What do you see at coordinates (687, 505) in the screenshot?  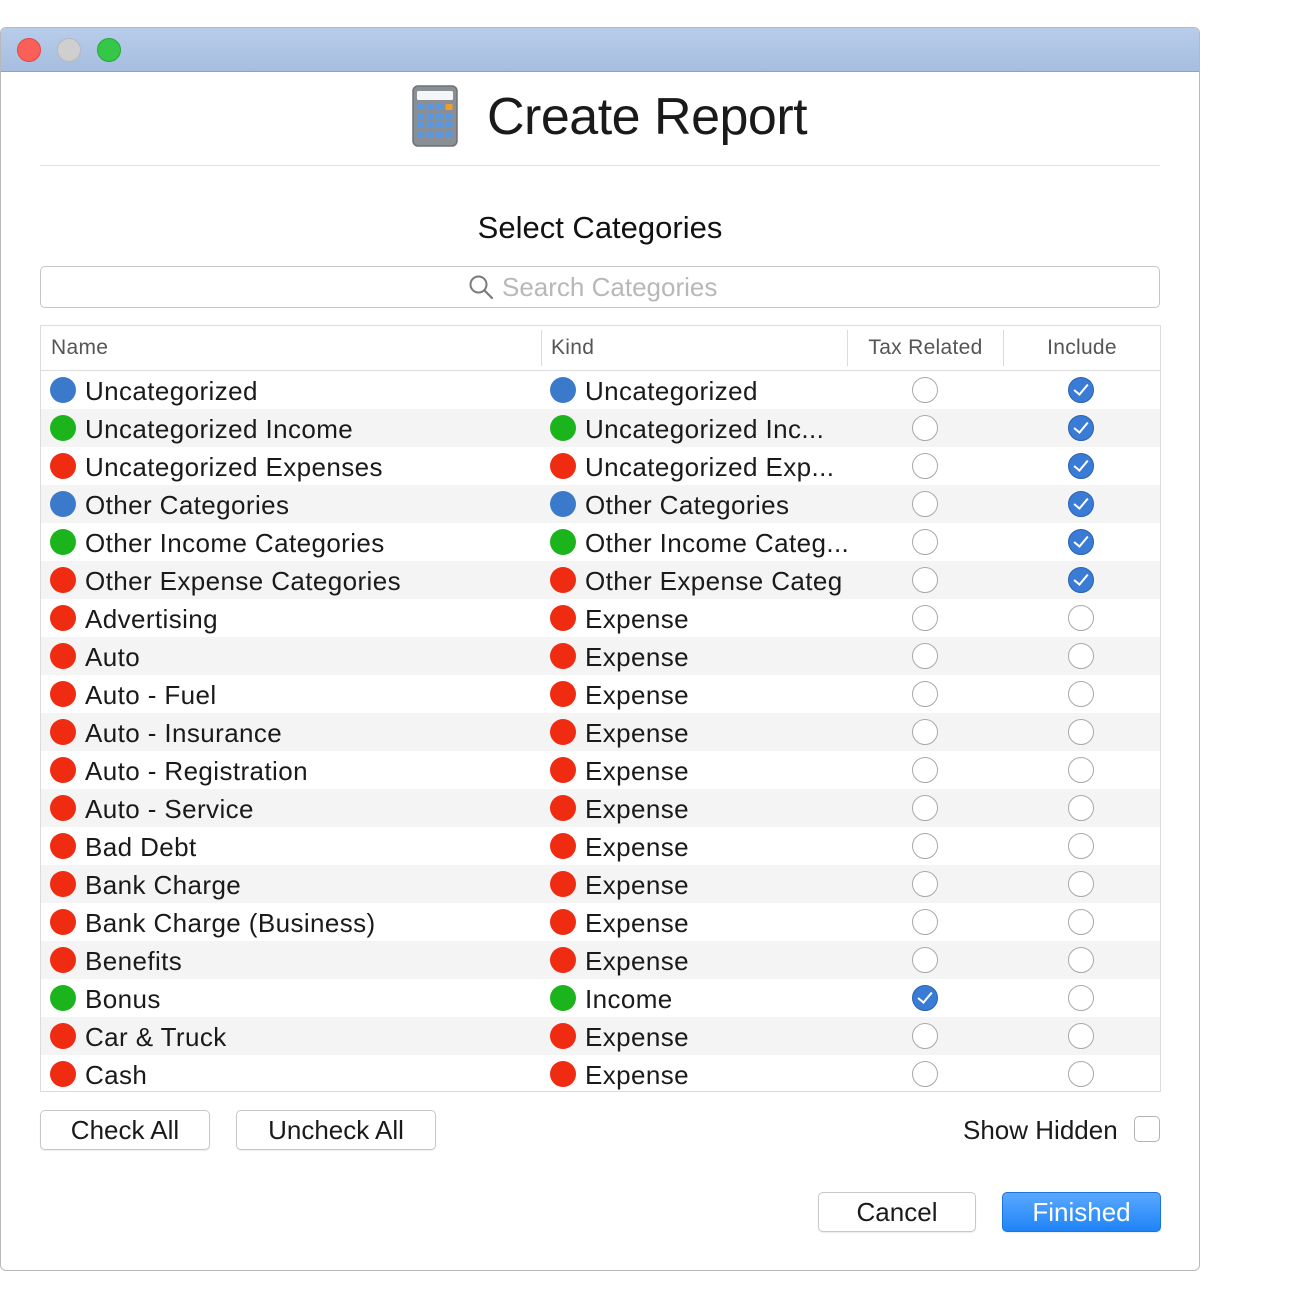 I see `category-kind: Other Categories` at bounding box center [687, 505].